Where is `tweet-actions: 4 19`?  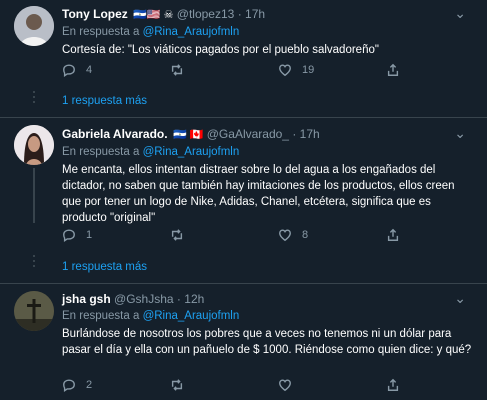
tweet-actions: 4 19 is located at coordinates (242, 72).